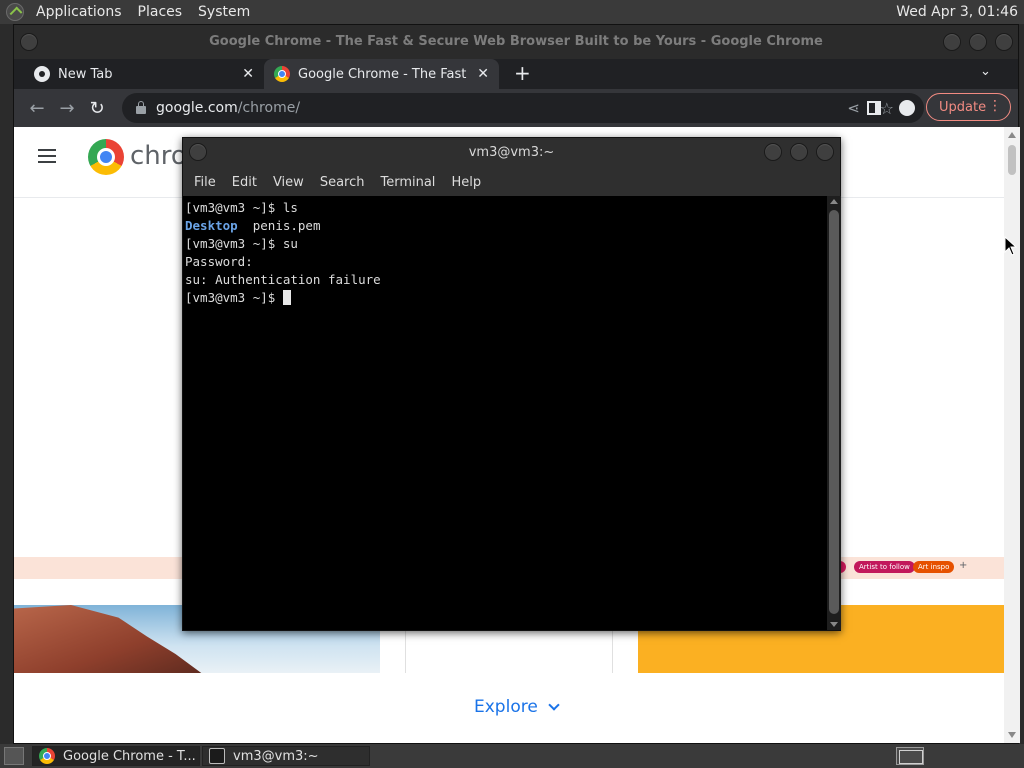 Image resolution: width=1024 pixels, height=768 pixels. What do you see at coordinates (269, 108) in the screenshot?
I see `url-path: /chrome/` at bounding box center [269, 108].